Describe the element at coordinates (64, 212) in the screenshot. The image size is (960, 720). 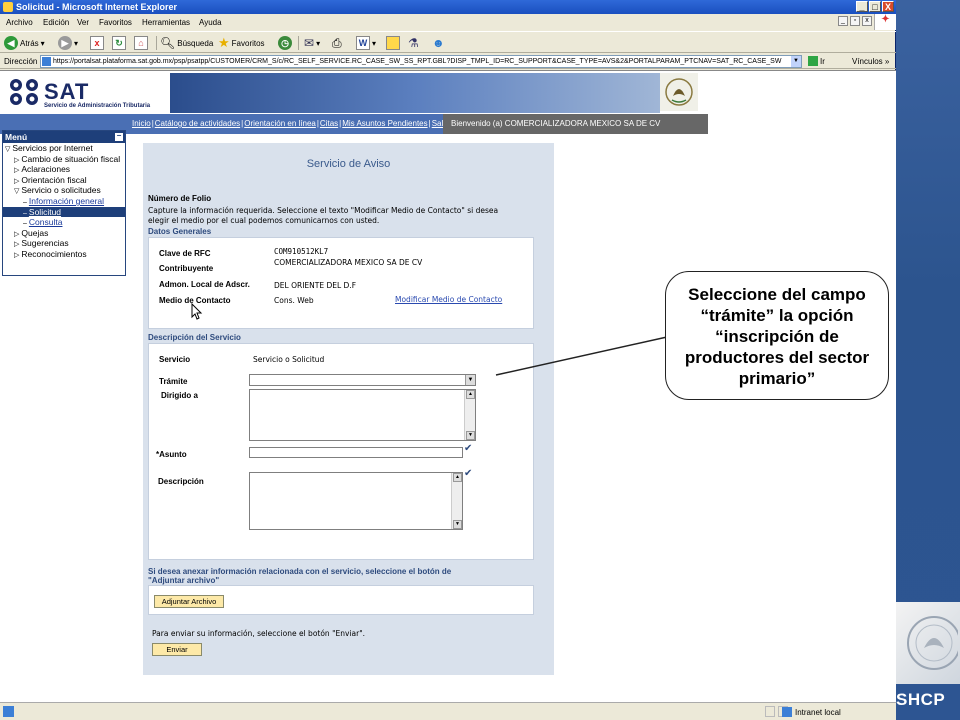
I see `sidebar-item-solicitud: – Solicitud` at that location.